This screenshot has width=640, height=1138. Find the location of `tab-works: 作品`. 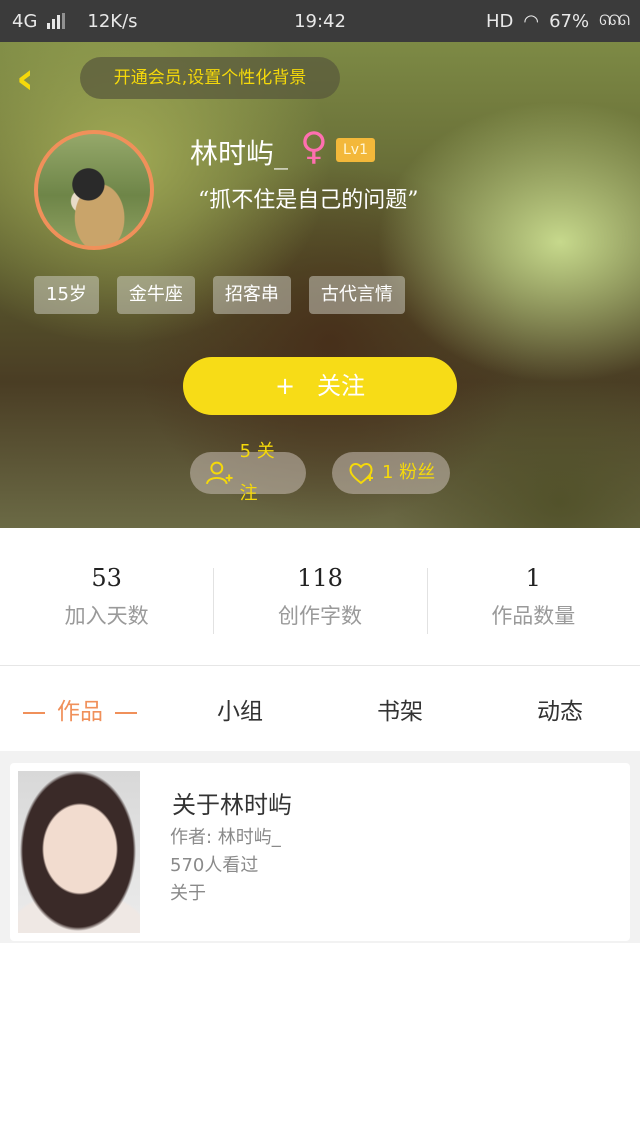

tab-works: 作品 is located at coordinates (80, 709).